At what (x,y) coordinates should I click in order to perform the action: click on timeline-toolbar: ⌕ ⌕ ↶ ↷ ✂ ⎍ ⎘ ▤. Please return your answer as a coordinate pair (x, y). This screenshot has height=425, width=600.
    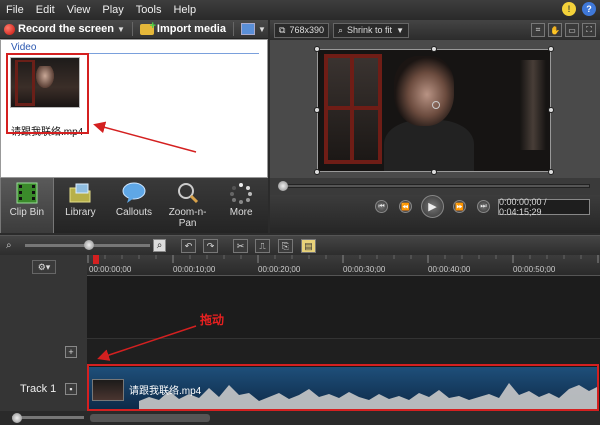
    Looking at the image, I should click on (300, 245).